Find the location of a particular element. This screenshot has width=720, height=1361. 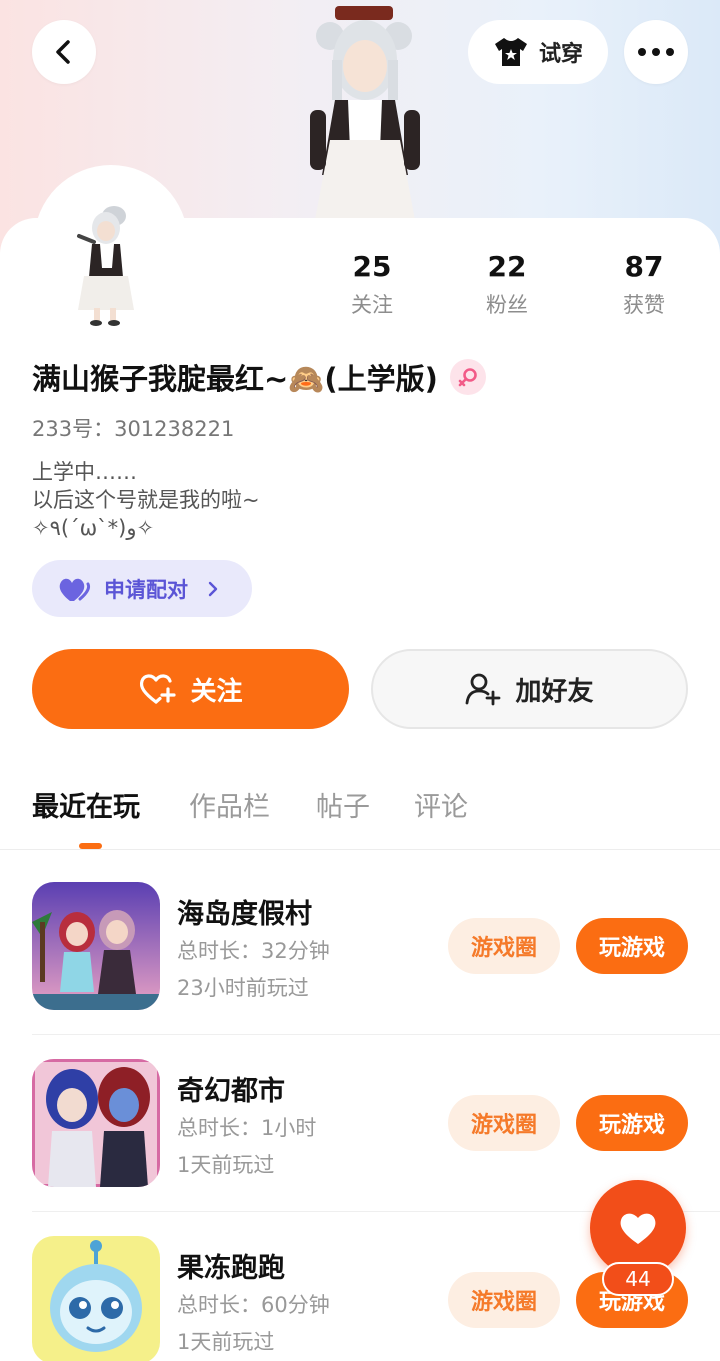

user-id: 233号：301238221 is located at coordinates (133, 428).